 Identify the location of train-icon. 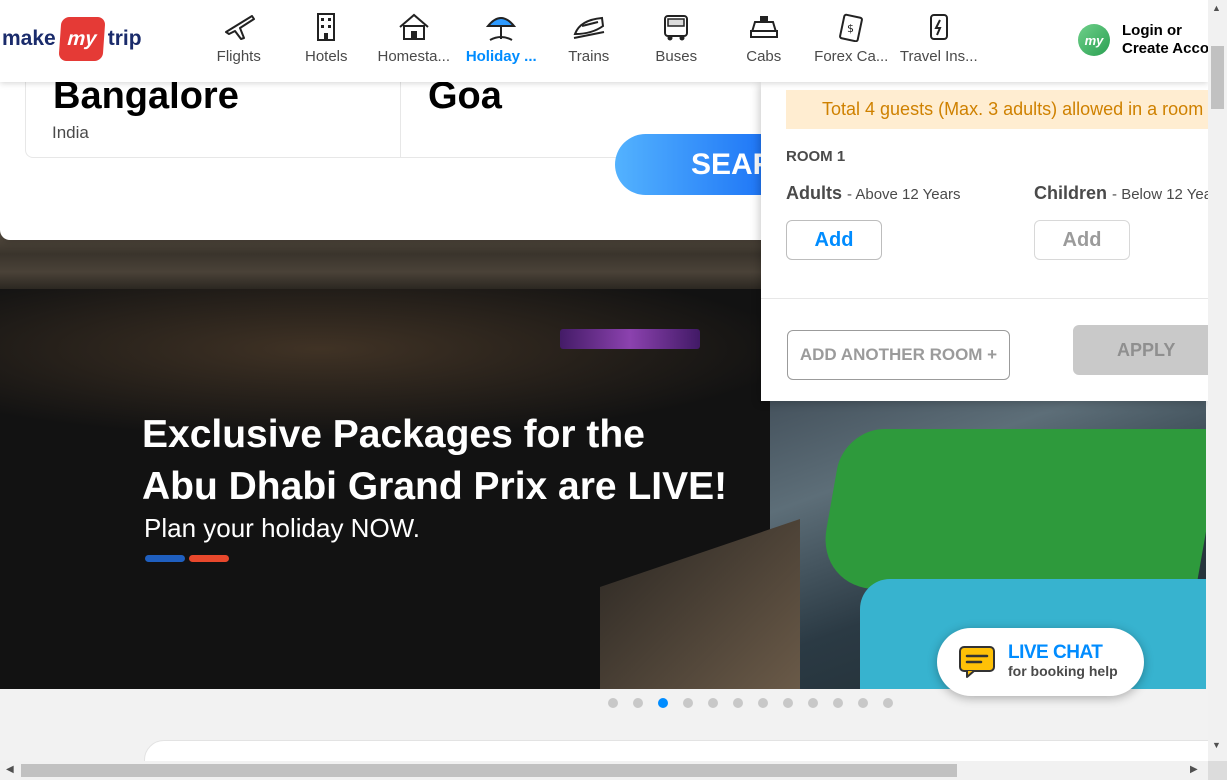
(588, 27).